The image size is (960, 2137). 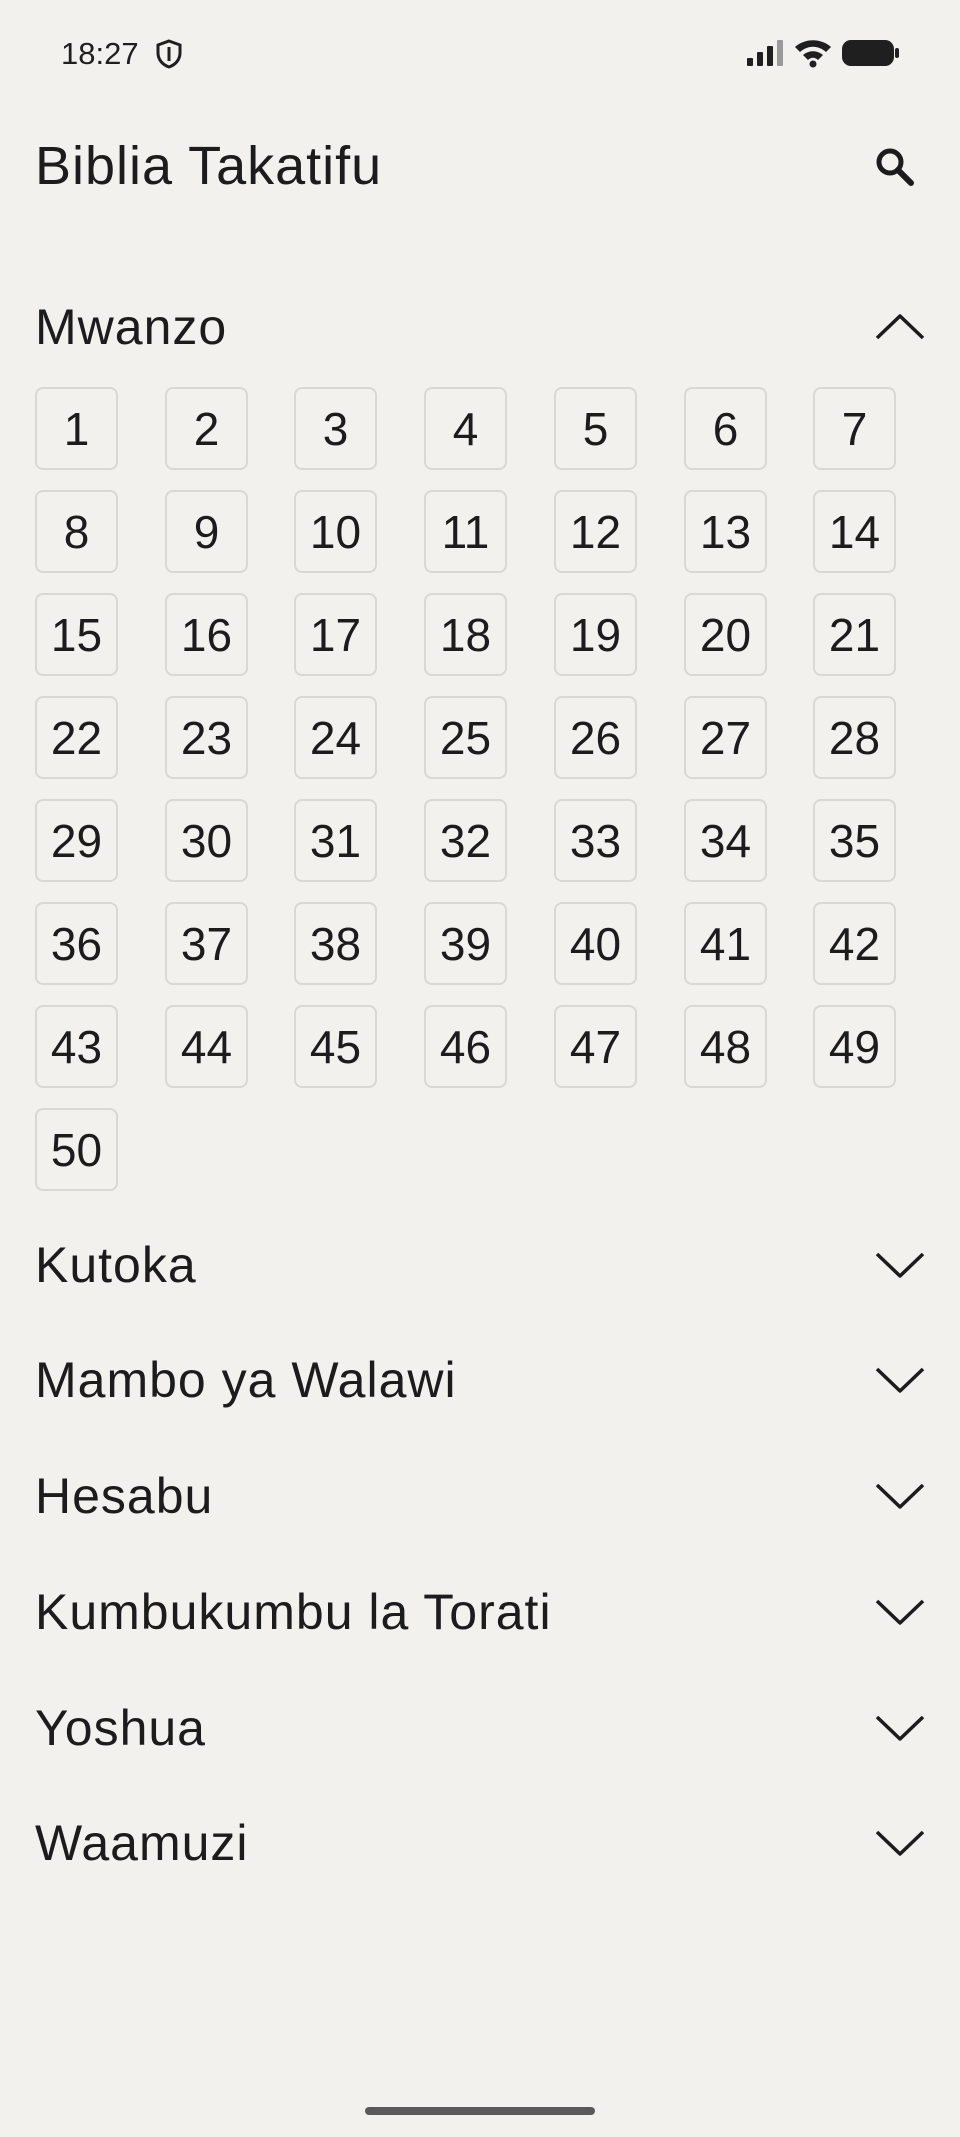 I want to click on chapter-button: 50, so click(x=76, y=1149).